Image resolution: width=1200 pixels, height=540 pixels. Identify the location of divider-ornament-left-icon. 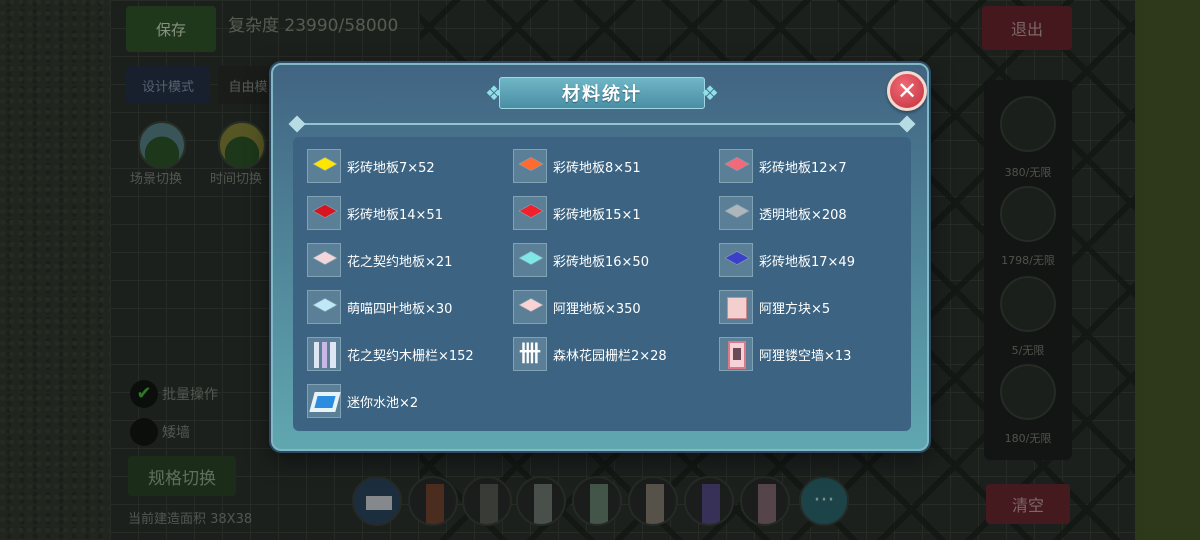
(297, 124).